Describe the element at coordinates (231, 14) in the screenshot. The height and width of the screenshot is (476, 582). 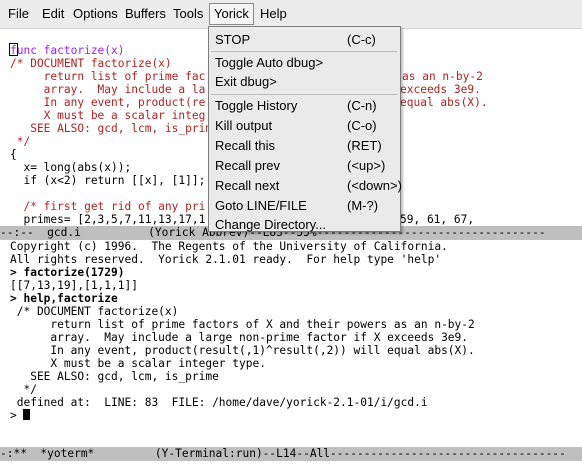
I see `menu-yorick: Yorick` at that location.